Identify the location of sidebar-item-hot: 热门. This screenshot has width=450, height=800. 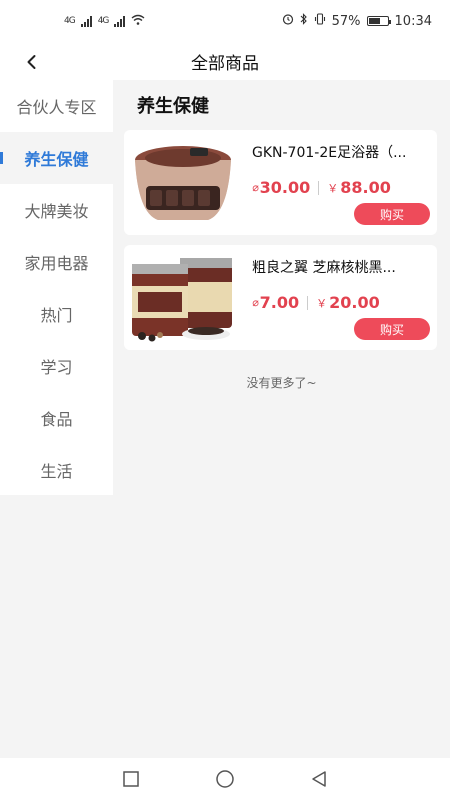
(56, 314).